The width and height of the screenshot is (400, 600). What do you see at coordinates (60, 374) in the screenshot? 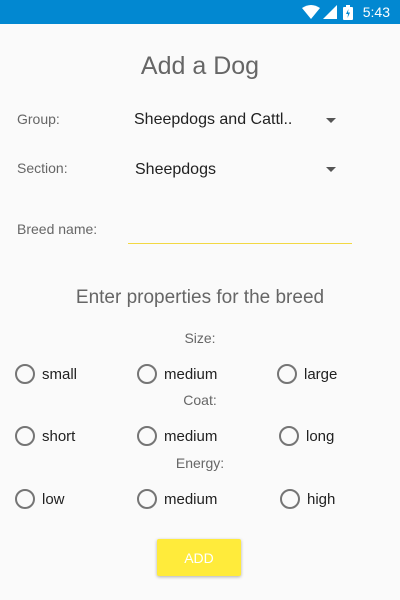
I see `radio-label: small` at bounding box center [60, 374].